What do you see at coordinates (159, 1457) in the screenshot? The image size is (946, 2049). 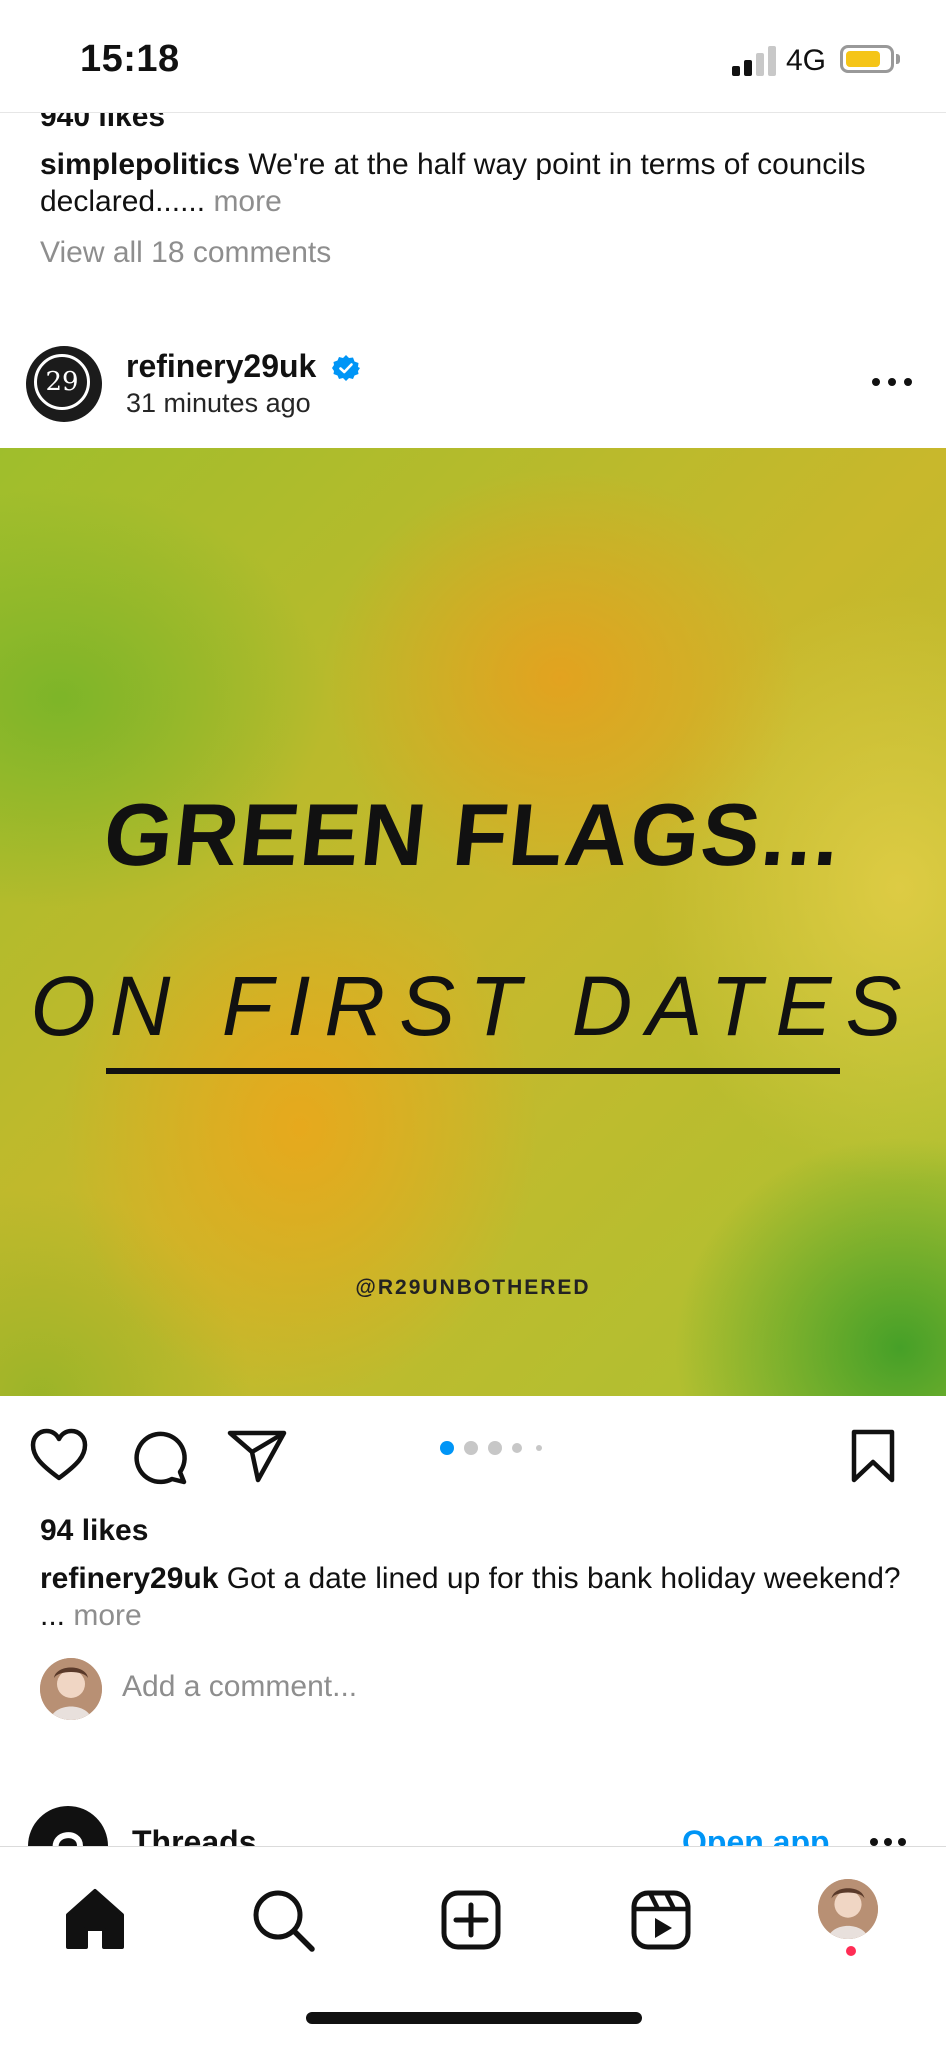 I see `comment-icon` at bounding box center [159, 1457].